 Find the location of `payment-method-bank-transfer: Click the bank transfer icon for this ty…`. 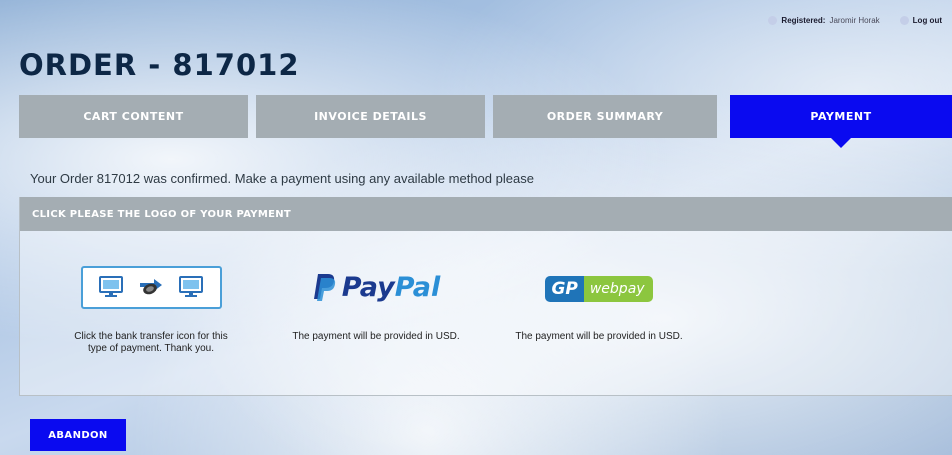

payment-method-bank-transfer: Click the bank transfer icon for this ty… is located at coordinates (151, 310).